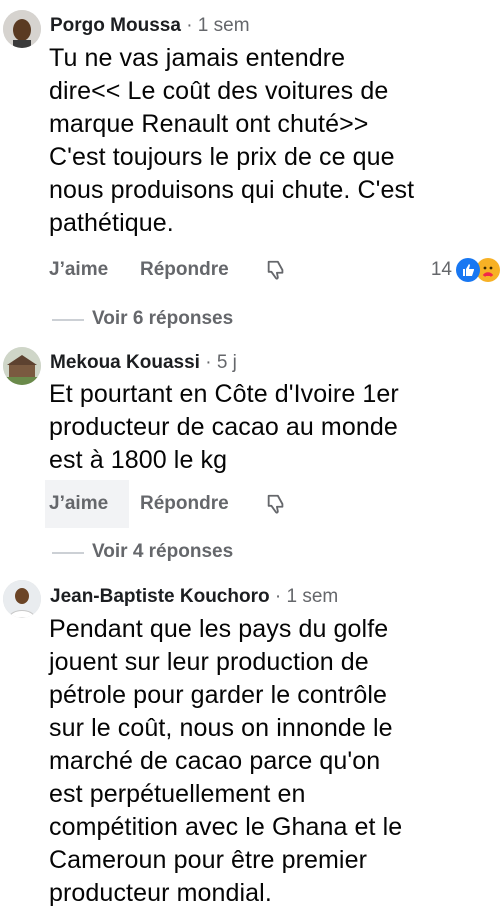 This screenshot has height=922, width=504. What do you see at coordinates (227, 362) in the screenshot?
I see `comment-time: 5 j` at bounding box center [227, 362].